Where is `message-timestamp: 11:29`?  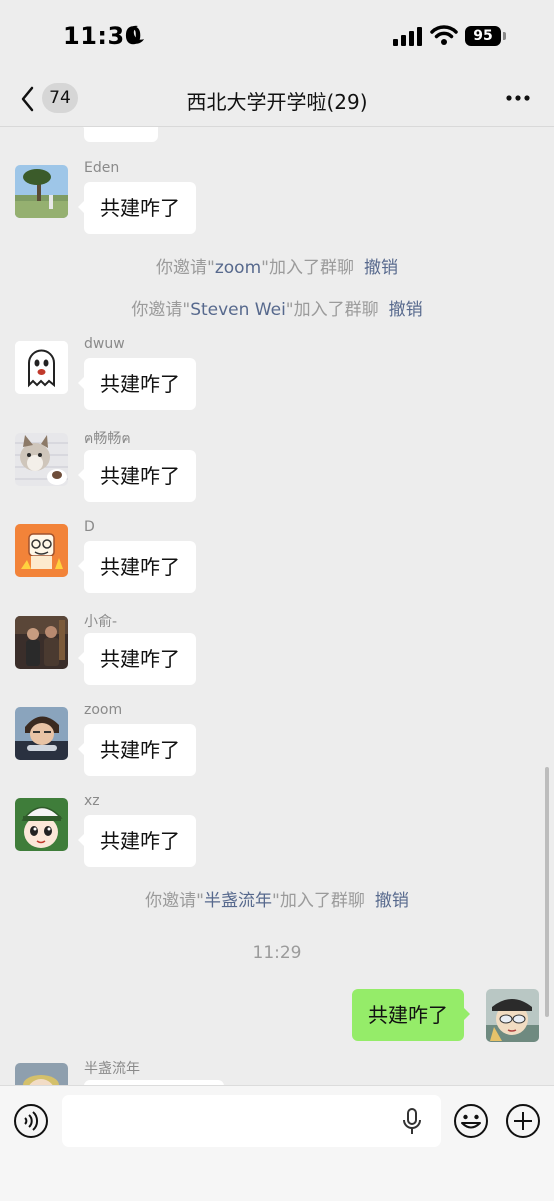 message-timestamp: 11:29 is located at coordinates (277, 953).